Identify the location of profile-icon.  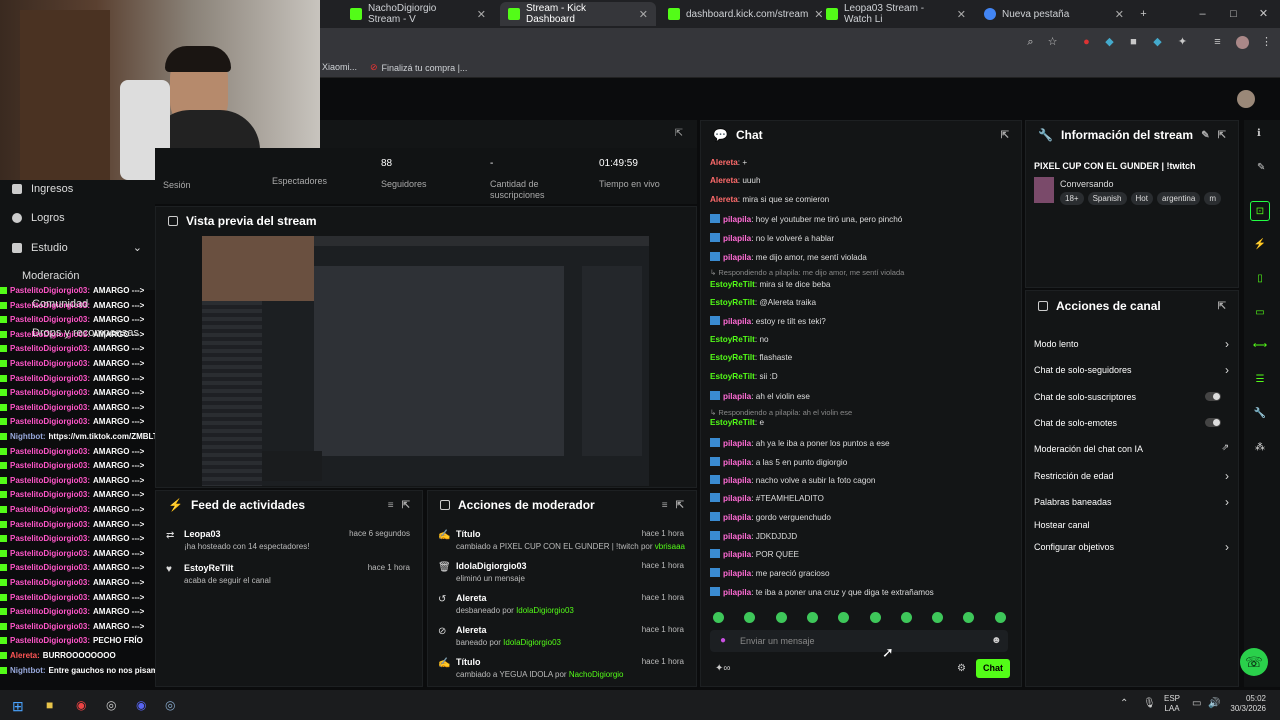
(1242, 42).